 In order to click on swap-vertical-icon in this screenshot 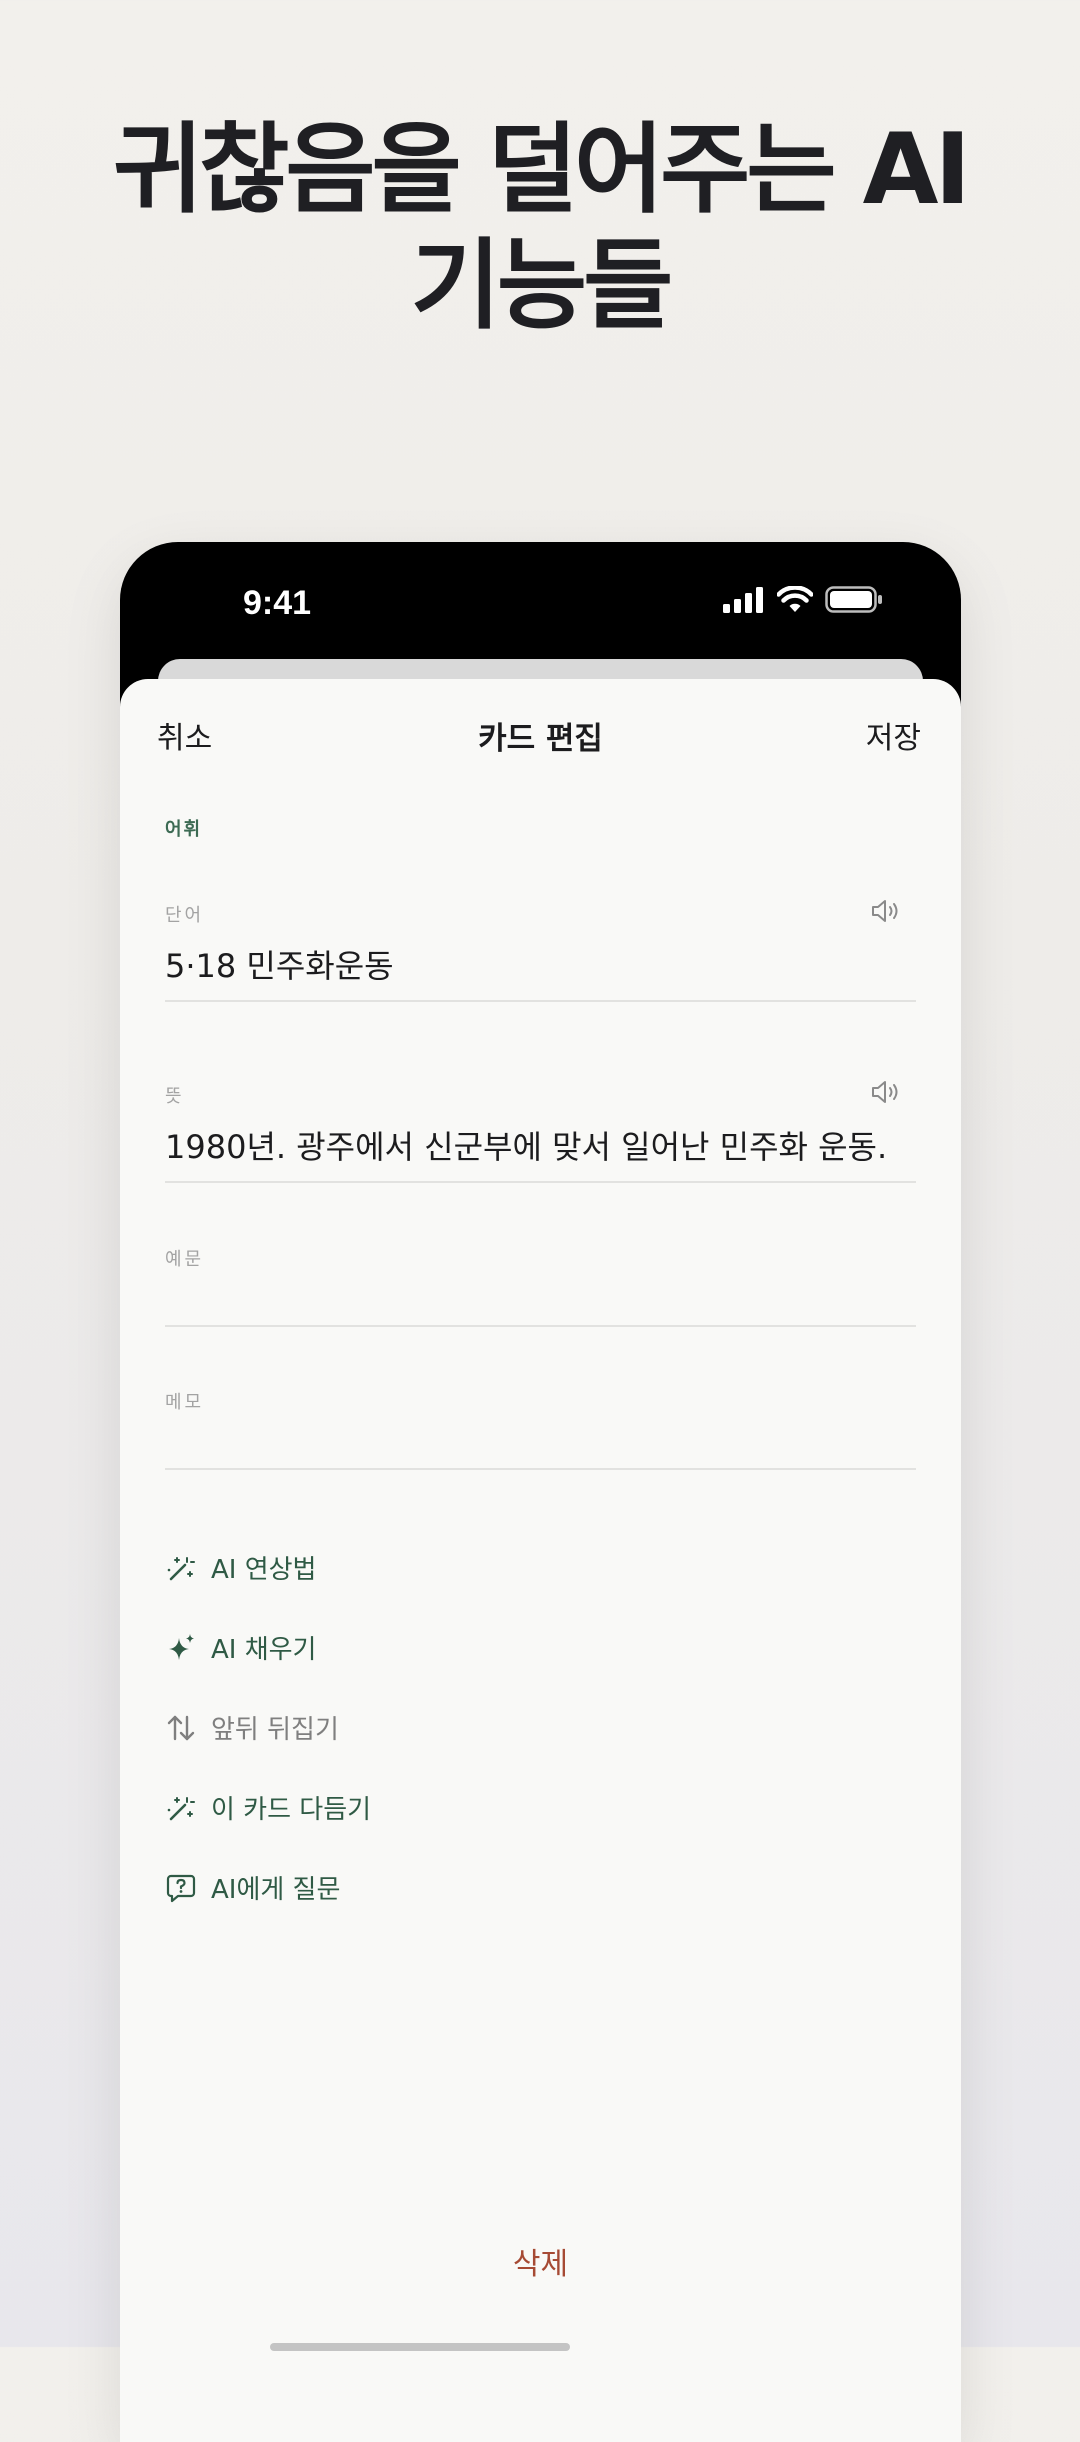, I will do `click(181, 1728)`.